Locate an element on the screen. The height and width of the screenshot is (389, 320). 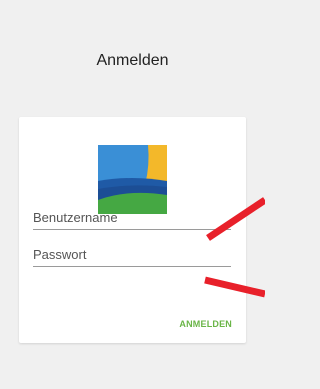
login-button: ANMELDEN is located at coordinates (205, 324).